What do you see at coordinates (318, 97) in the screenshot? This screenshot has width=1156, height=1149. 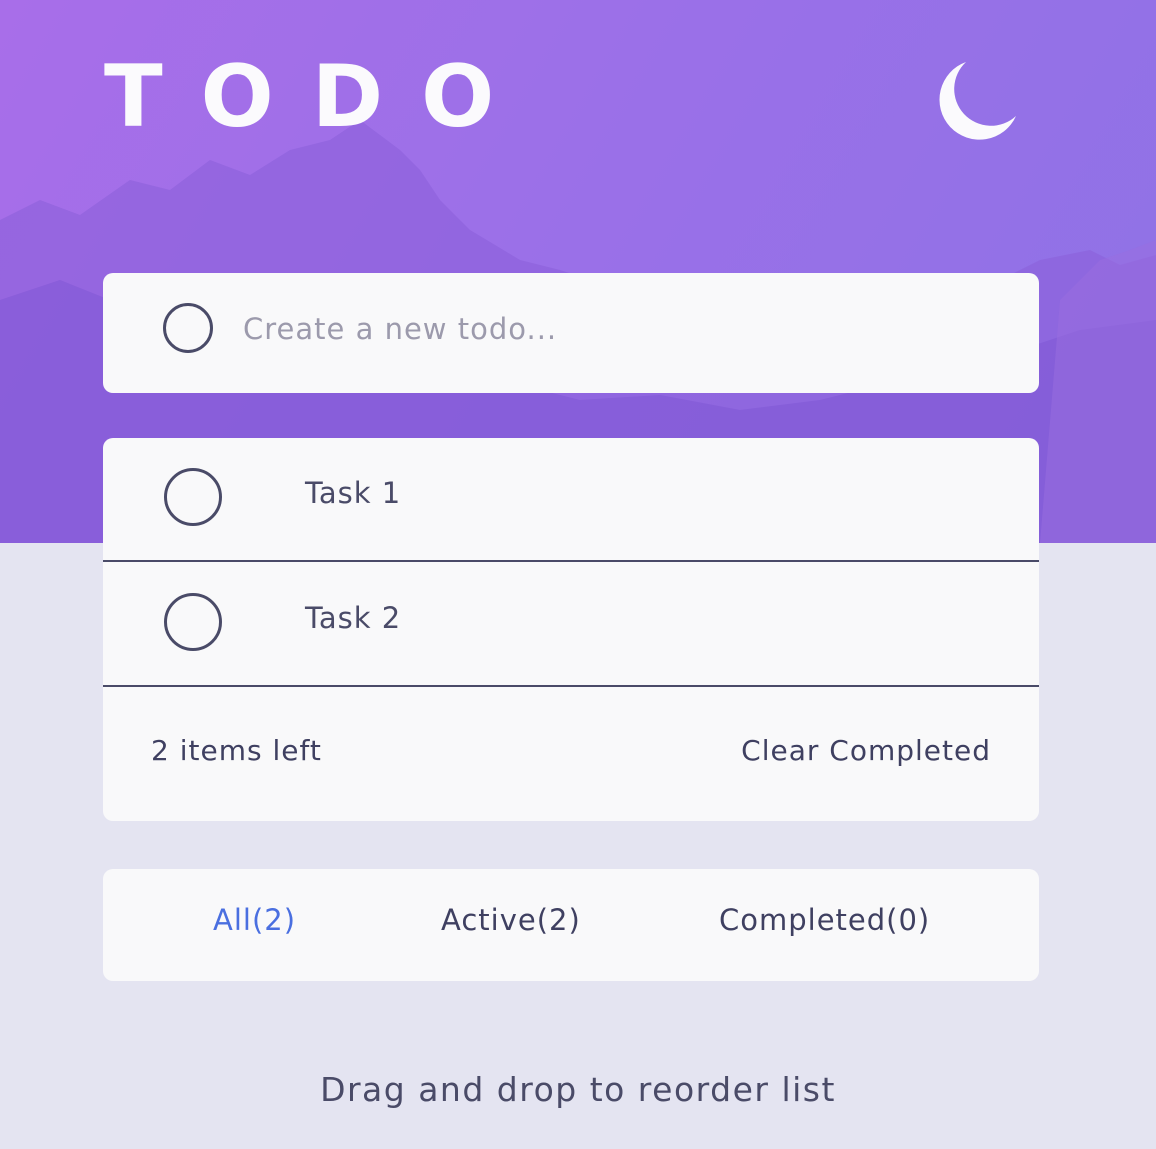 I see `app-title: TODO` at bounding box center [318, 97].